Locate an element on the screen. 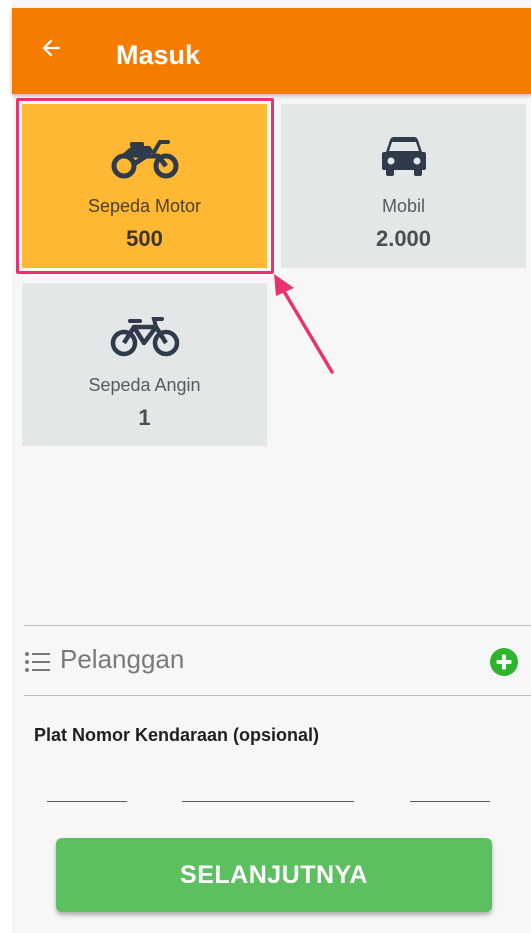 This screenshot has height=933, width=531. car-icon is located at coordinates (403, 156).